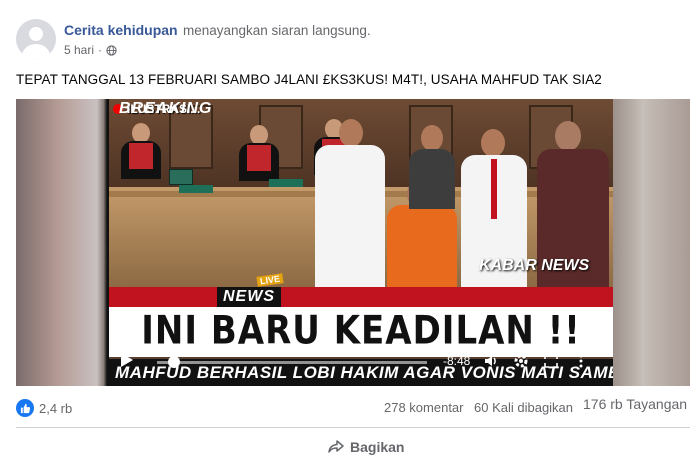 The height and width of the screenshot is (465, 700). I want to click on post-meta: 5 hari ·, so click(90, 50).